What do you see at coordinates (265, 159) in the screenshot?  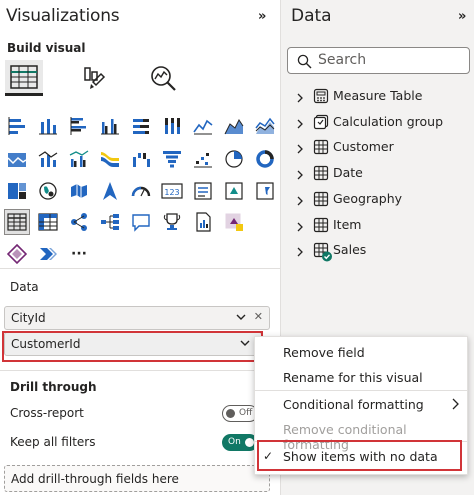 I see `donut-chart-icon` at bounding box center [265, 159].